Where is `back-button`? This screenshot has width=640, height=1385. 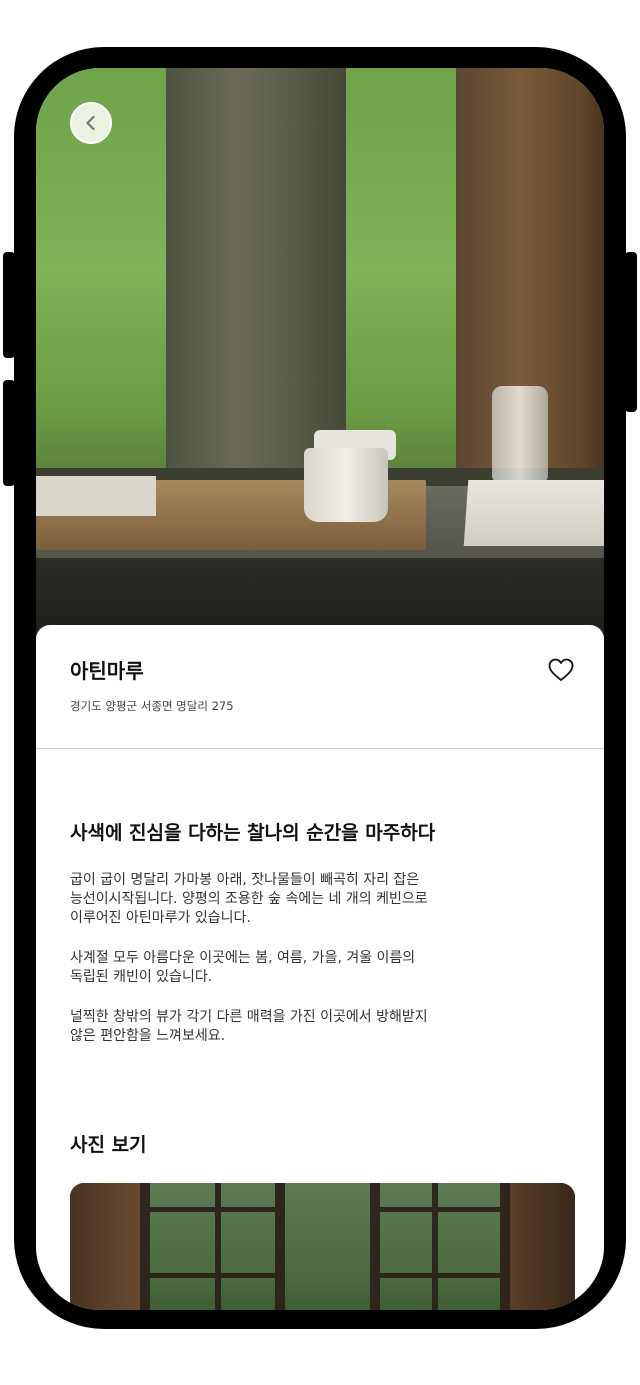 back-button is located at coordinates (91, 123).